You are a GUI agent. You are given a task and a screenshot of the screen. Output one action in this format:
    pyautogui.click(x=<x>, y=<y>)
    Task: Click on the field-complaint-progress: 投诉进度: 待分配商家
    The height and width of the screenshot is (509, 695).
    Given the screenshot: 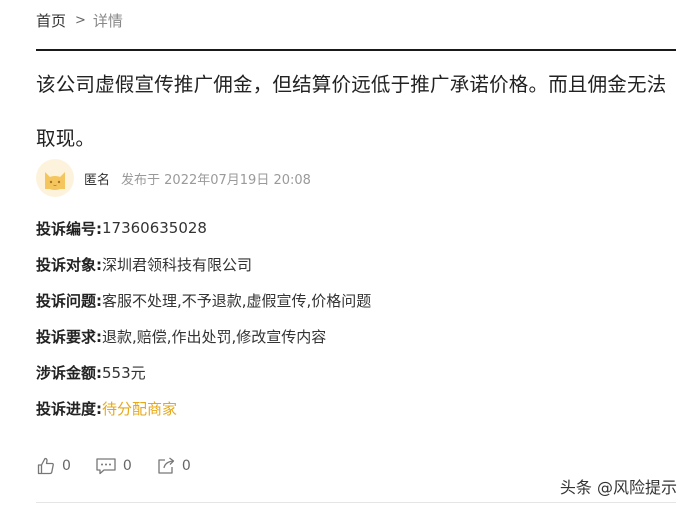 What is the action you would take?
    pyautogui.click(x=203, y=408)
    